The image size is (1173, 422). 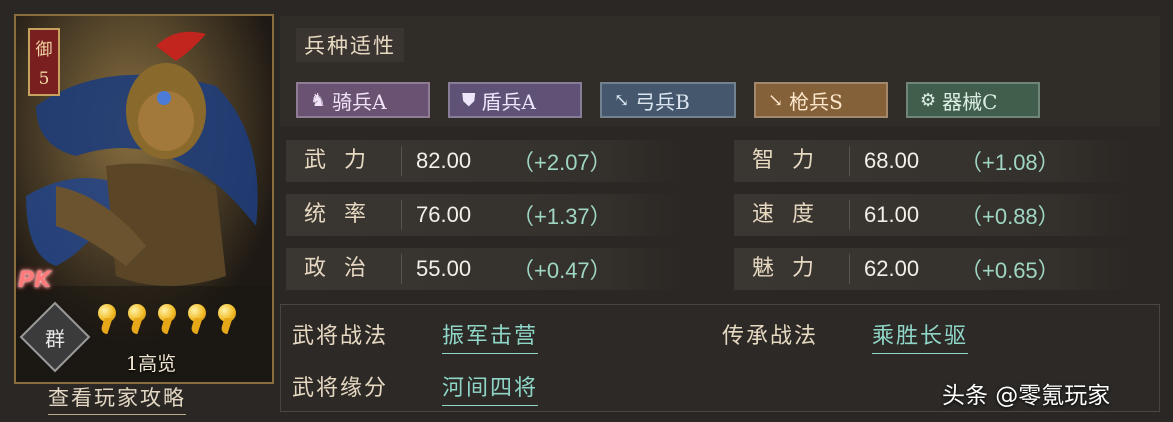 What do you see at coordinates (934, 161) in the screenshot?
I see `attr-row-intellect: 智力 68.00 （+1.08）` at bounding box center [934, 161].